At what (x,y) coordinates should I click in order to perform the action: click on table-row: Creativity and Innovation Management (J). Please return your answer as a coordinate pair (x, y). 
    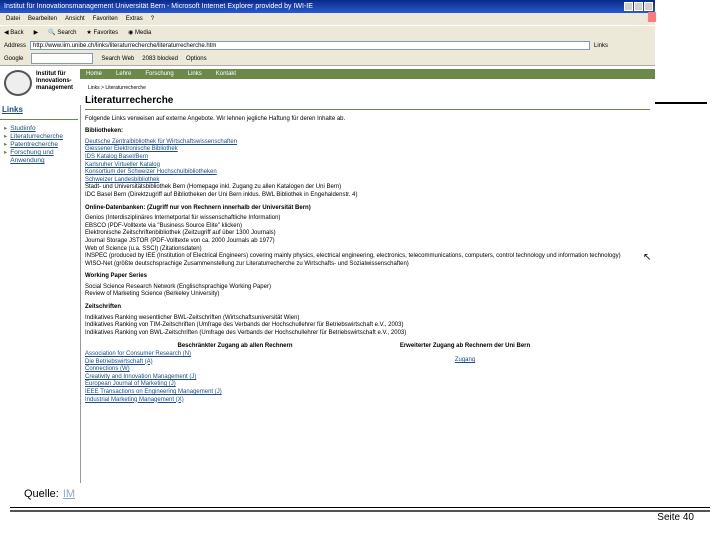
    Looking at the image, I should click on (235, 378).